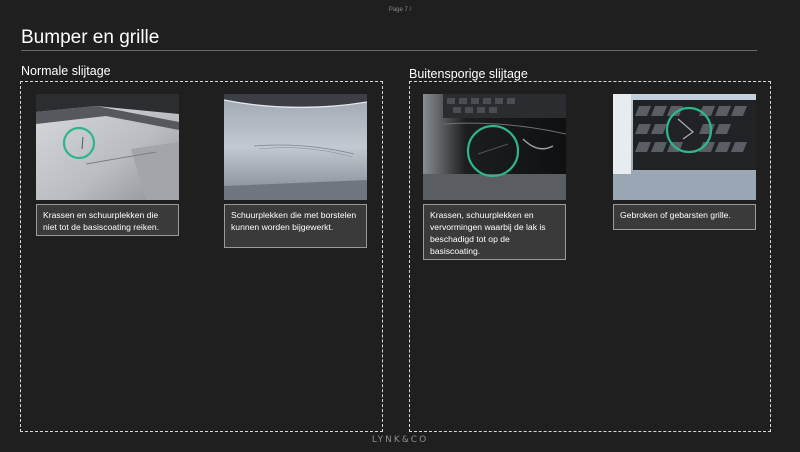 Image resolution: width=800 pixels, height=452 pixels. I want to click on caption-broken-grille: Gebroken of gebarsten grille., so click(684, 217).